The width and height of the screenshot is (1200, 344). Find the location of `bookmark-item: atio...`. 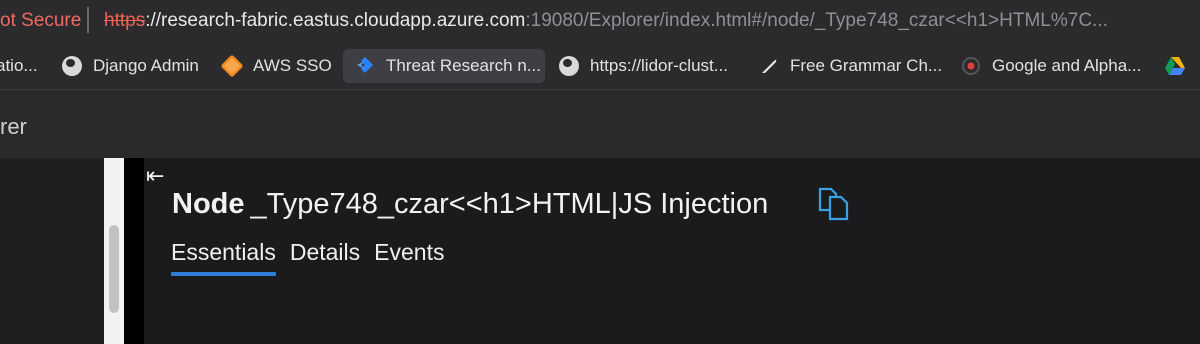

bookmark-item: atio... is located at coordinates (19, 66).